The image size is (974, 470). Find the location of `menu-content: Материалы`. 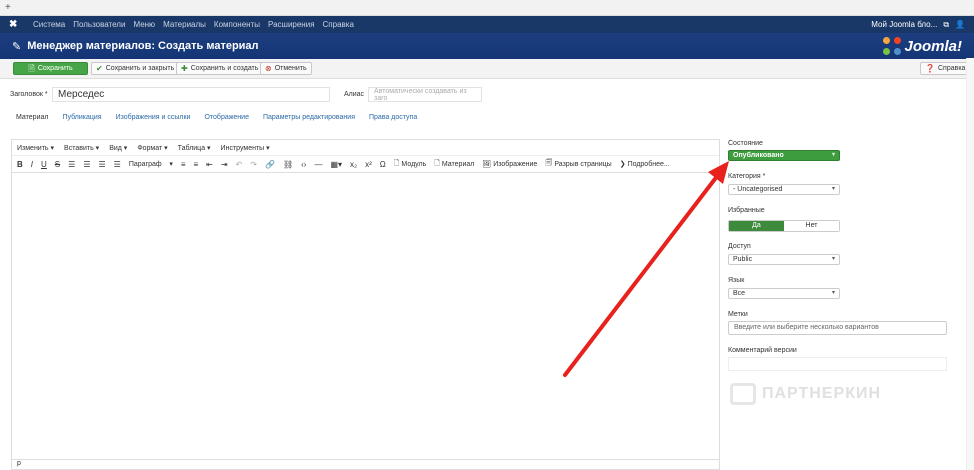

menu-content: Материалы is located at coordinates (184, 24).